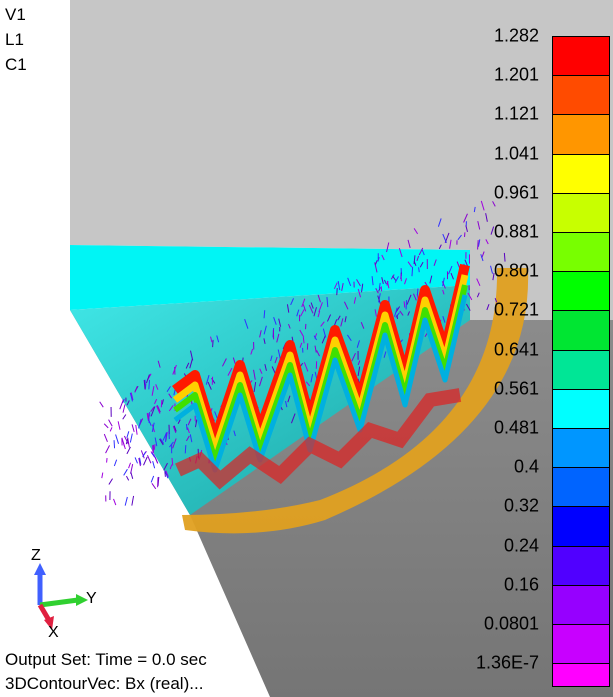  Describe the element at coordinates (516, 309) in the screenshot. I see `legend-label: 0.721` at that location.